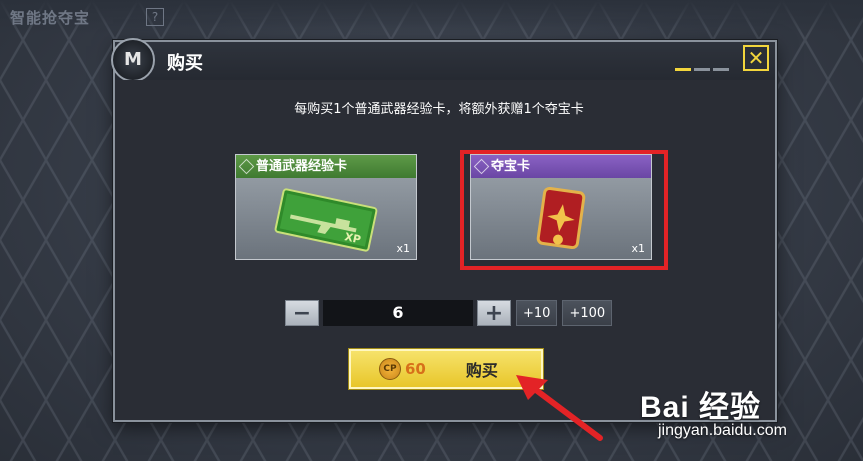 The image size is (863, 461). What do you see at coordinates (587, 313) in the screenshot?
I see `add-100-button: +100` at bounding box center [587, 313].